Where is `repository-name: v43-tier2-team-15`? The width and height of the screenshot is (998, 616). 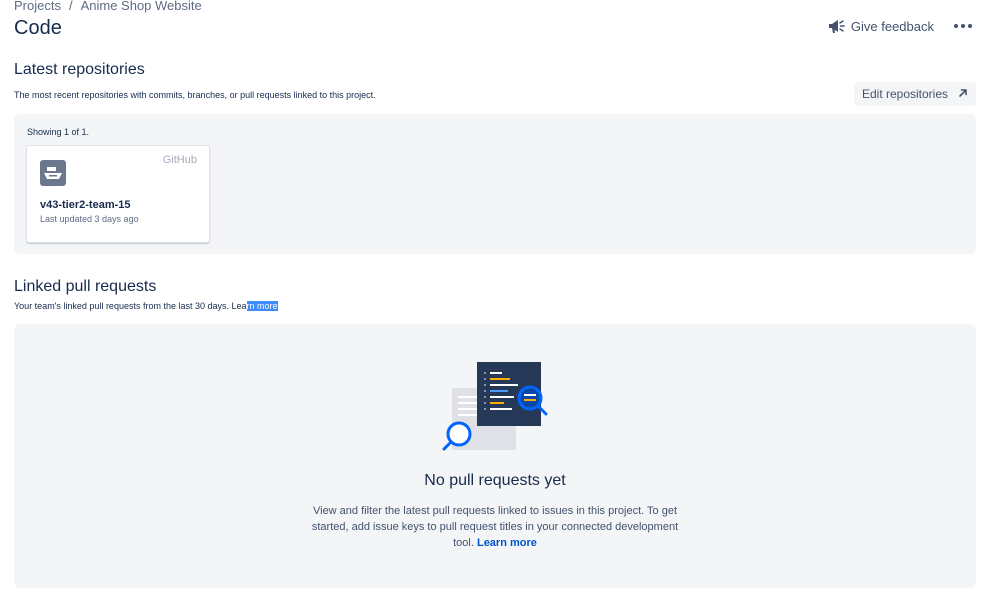
repository-name: v43-tier2-team-15 is located at coordinates (85, 205).